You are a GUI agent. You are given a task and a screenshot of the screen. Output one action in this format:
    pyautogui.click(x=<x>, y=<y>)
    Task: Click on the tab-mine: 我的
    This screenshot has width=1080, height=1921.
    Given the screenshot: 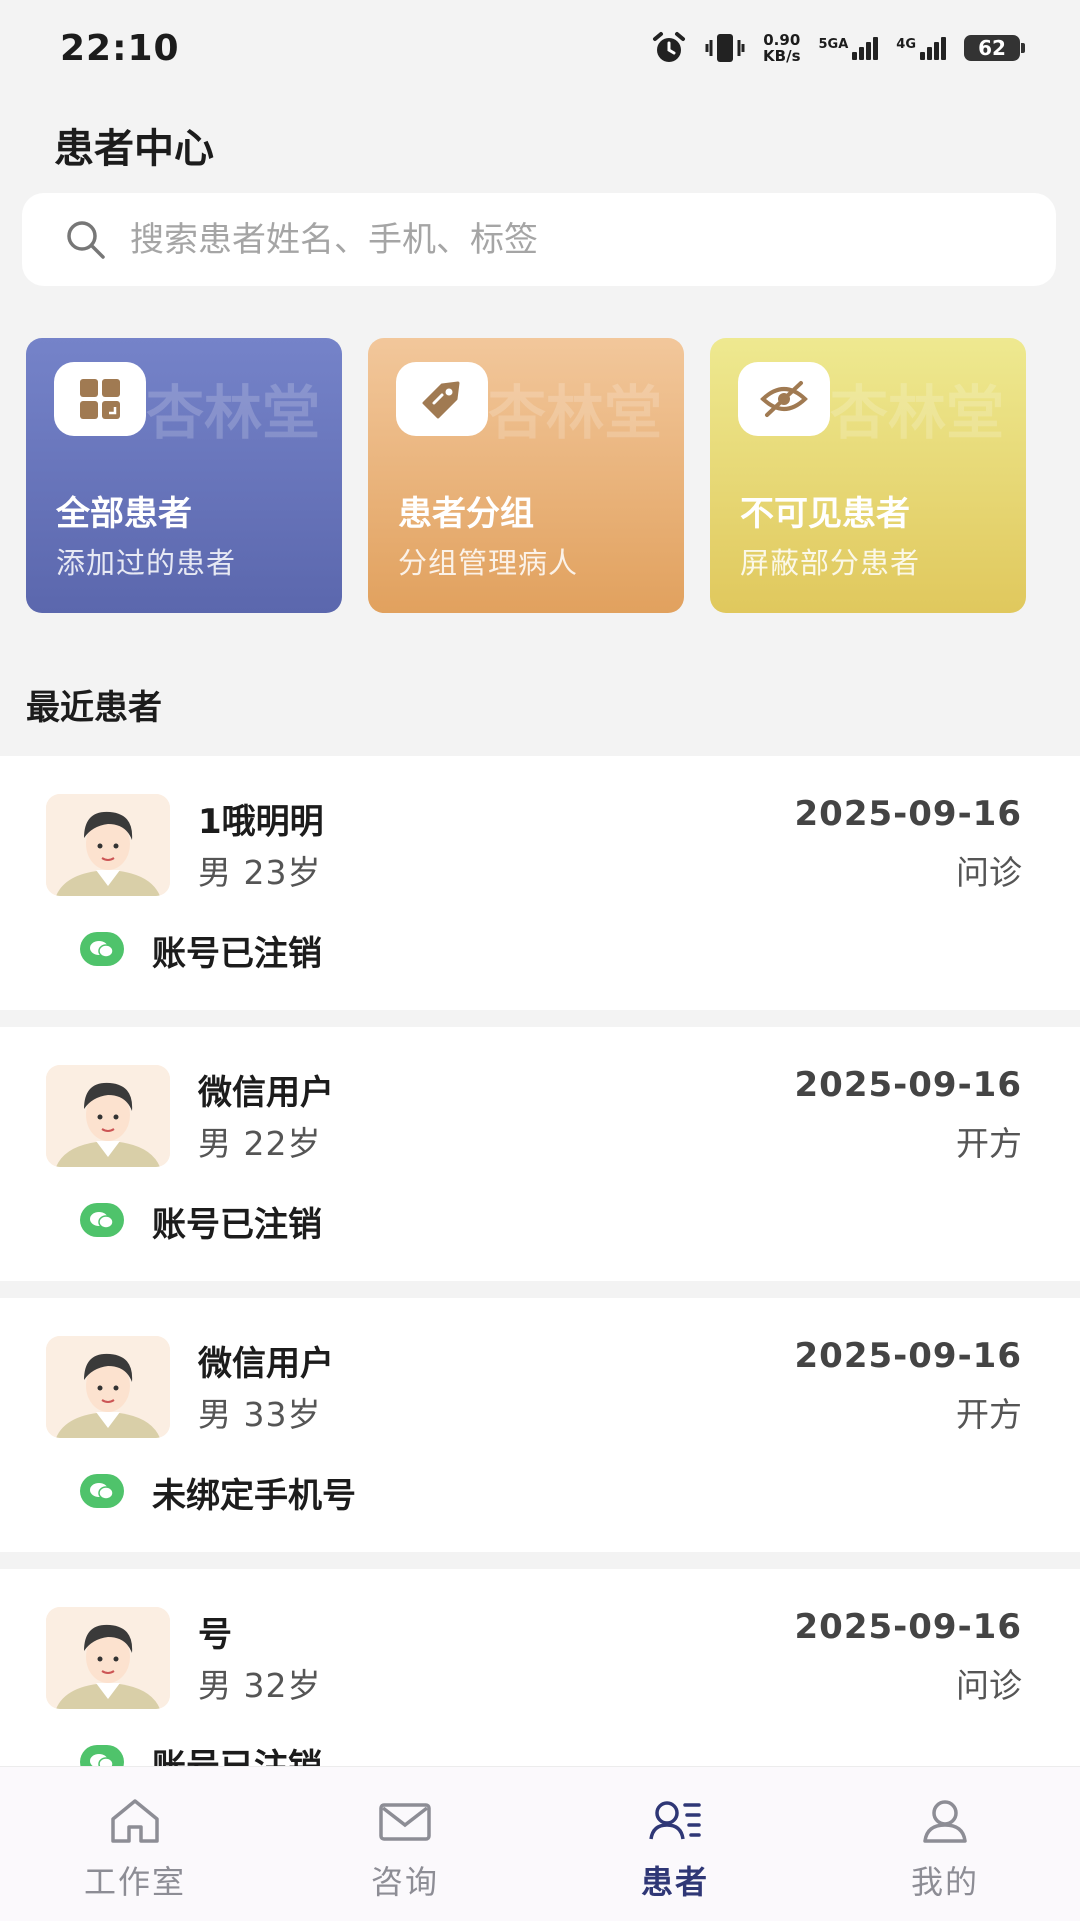 What is the action you would take?
    pyautogui.click(x=945, y=1844)
    